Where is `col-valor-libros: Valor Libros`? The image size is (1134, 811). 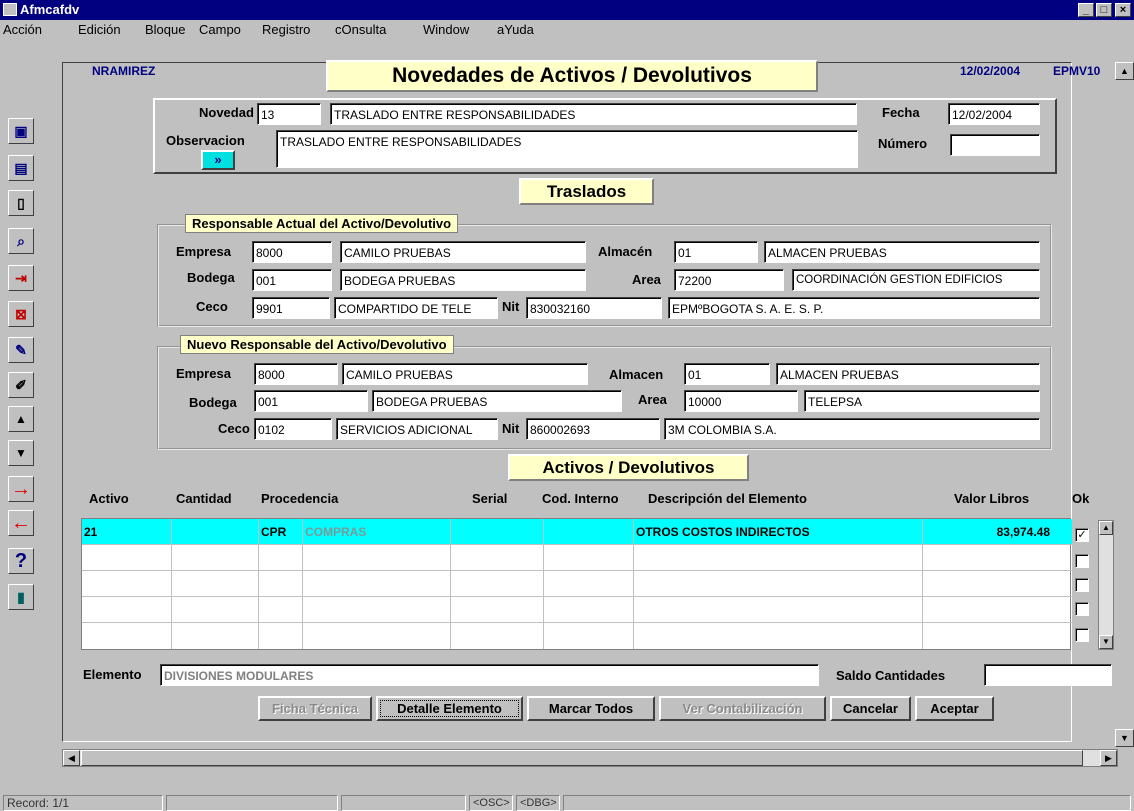 col-valor-libros: Valor Libros is located at coordinates (992, 498).